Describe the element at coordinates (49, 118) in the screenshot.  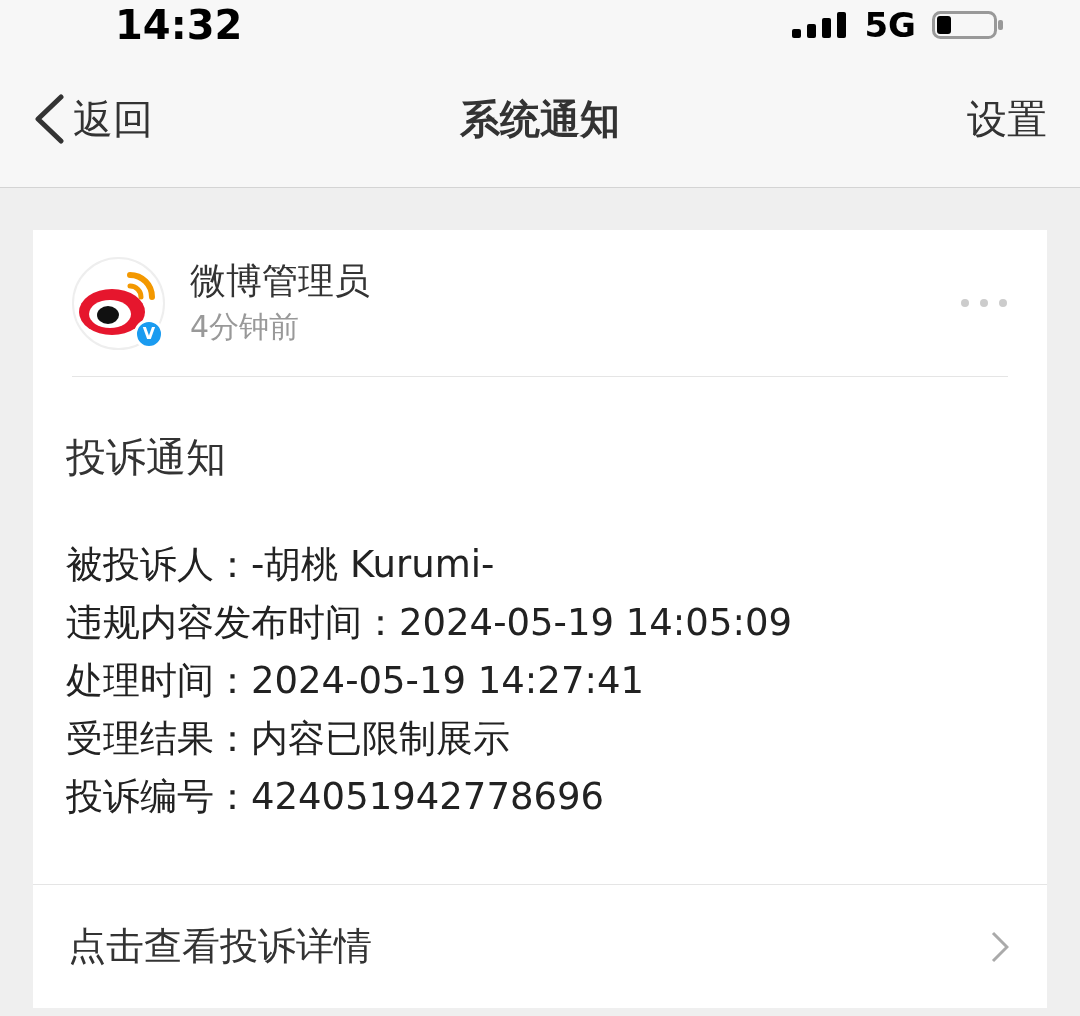
I see `back-icon` at that location.